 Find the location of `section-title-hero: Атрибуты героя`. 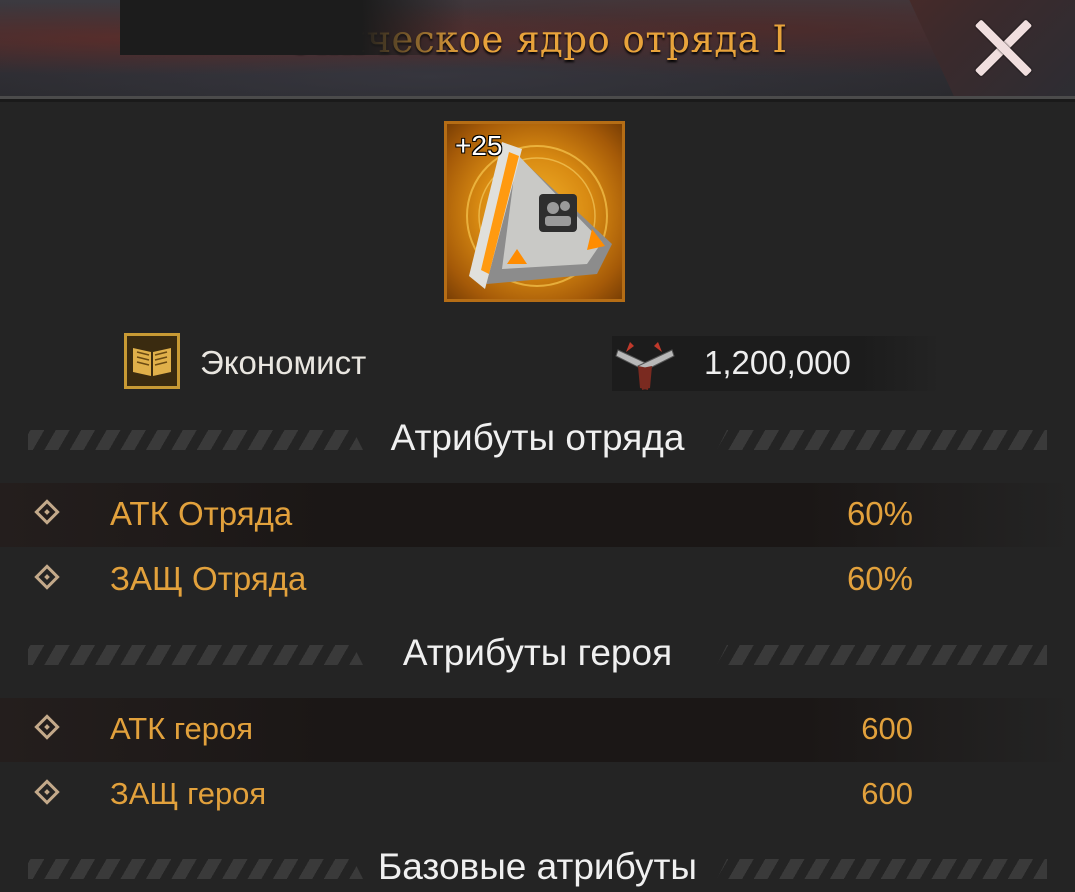

section-title-hero: Атрибуты героя is located at coordinates (537, 652).